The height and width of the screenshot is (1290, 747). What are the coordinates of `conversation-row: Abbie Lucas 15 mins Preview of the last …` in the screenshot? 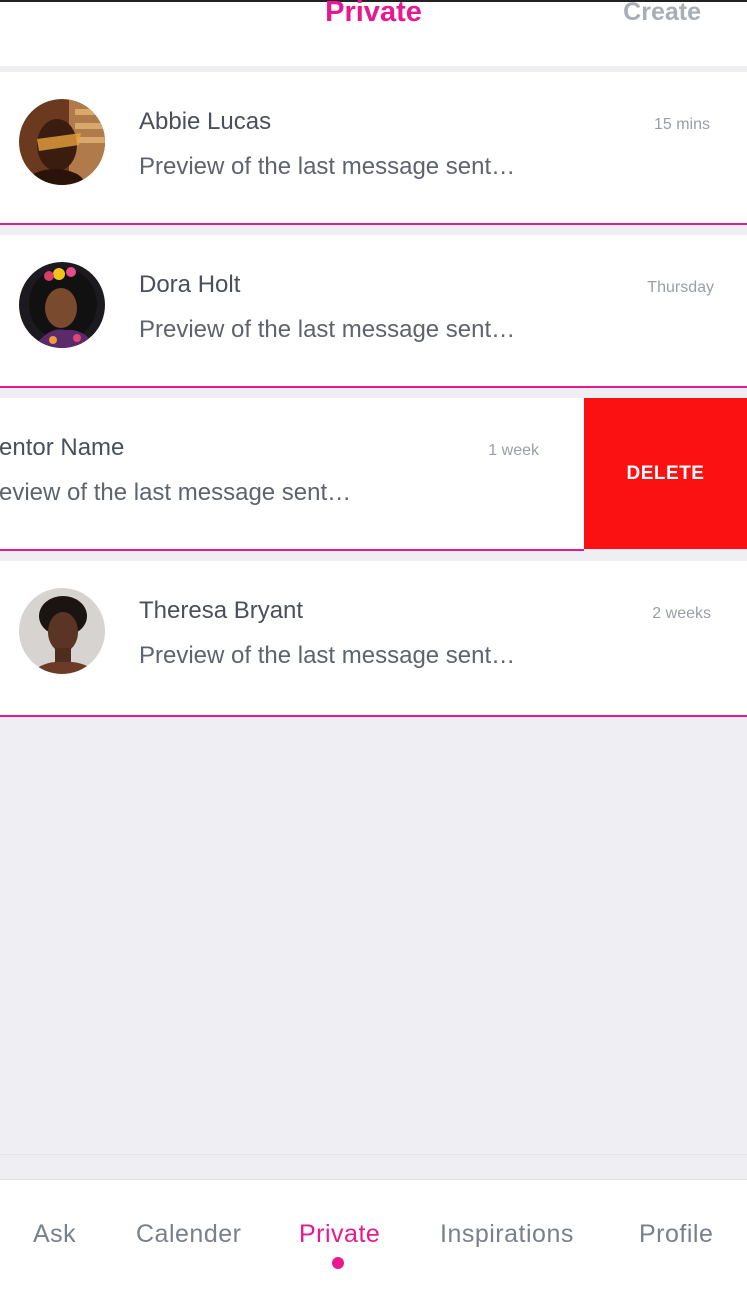 It's located at (373, 148).